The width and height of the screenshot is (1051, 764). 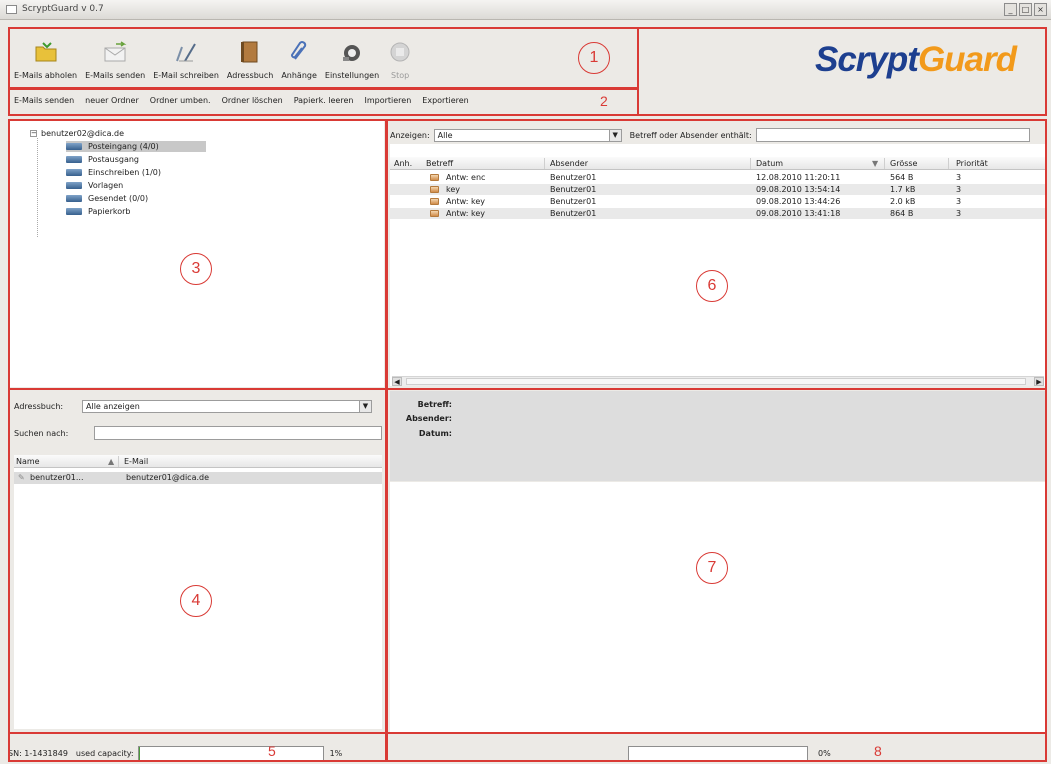 What do you see at coordinates (33, 133) in the screenshot?
I see `collapse-icon: −` at bounding box center [33, 133].